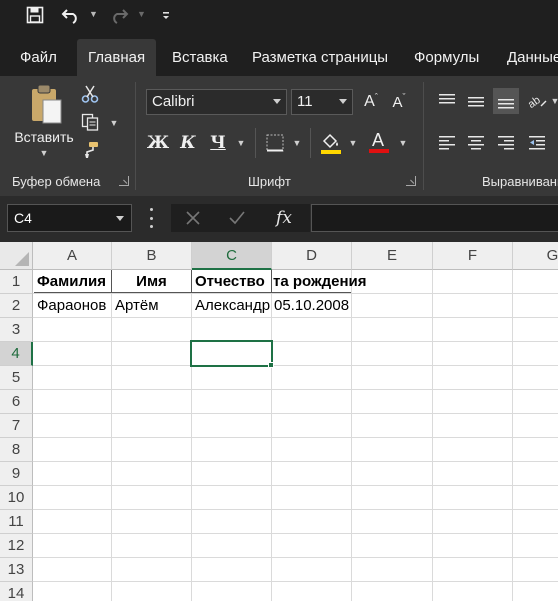 The image size is (558, 601). I want to click on underline-button: Ч, so click(218, 143).